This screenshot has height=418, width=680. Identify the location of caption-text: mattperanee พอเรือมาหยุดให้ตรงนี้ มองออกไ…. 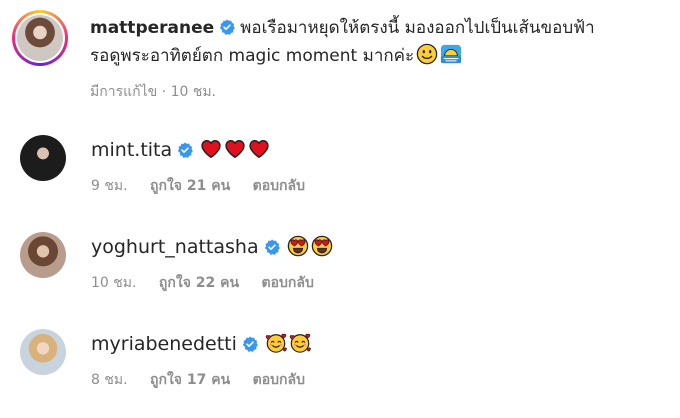
(380, 42).